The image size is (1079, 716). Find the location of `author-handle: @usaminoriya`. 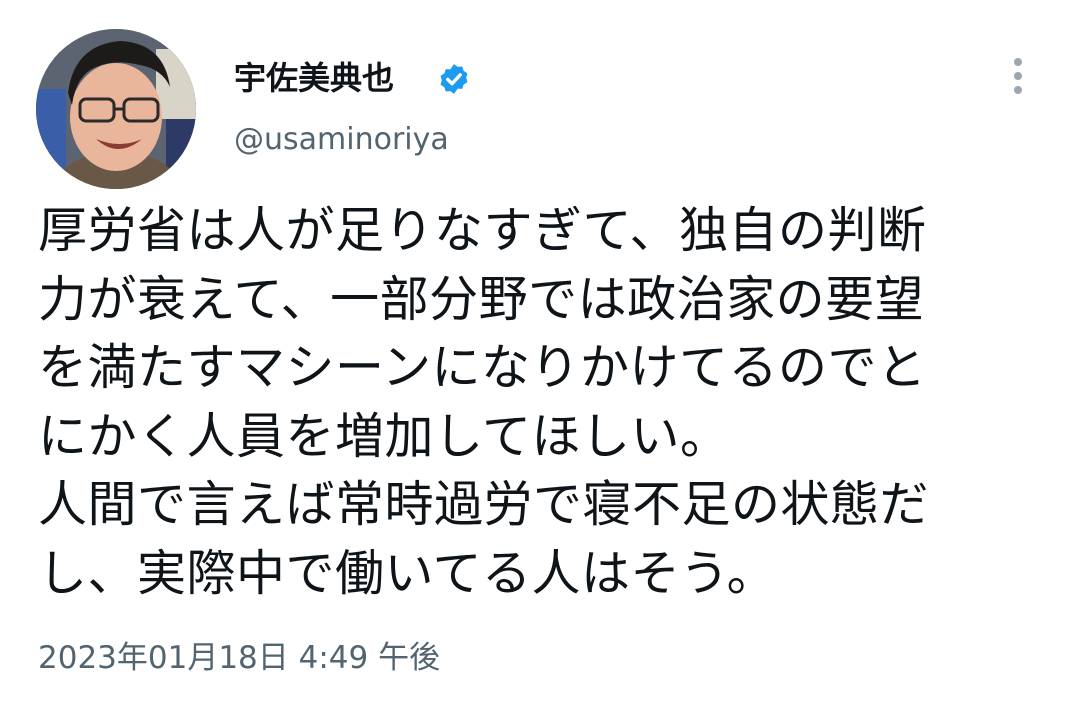

author-handle: @usaminoriya is located at coordinates (341, 140).